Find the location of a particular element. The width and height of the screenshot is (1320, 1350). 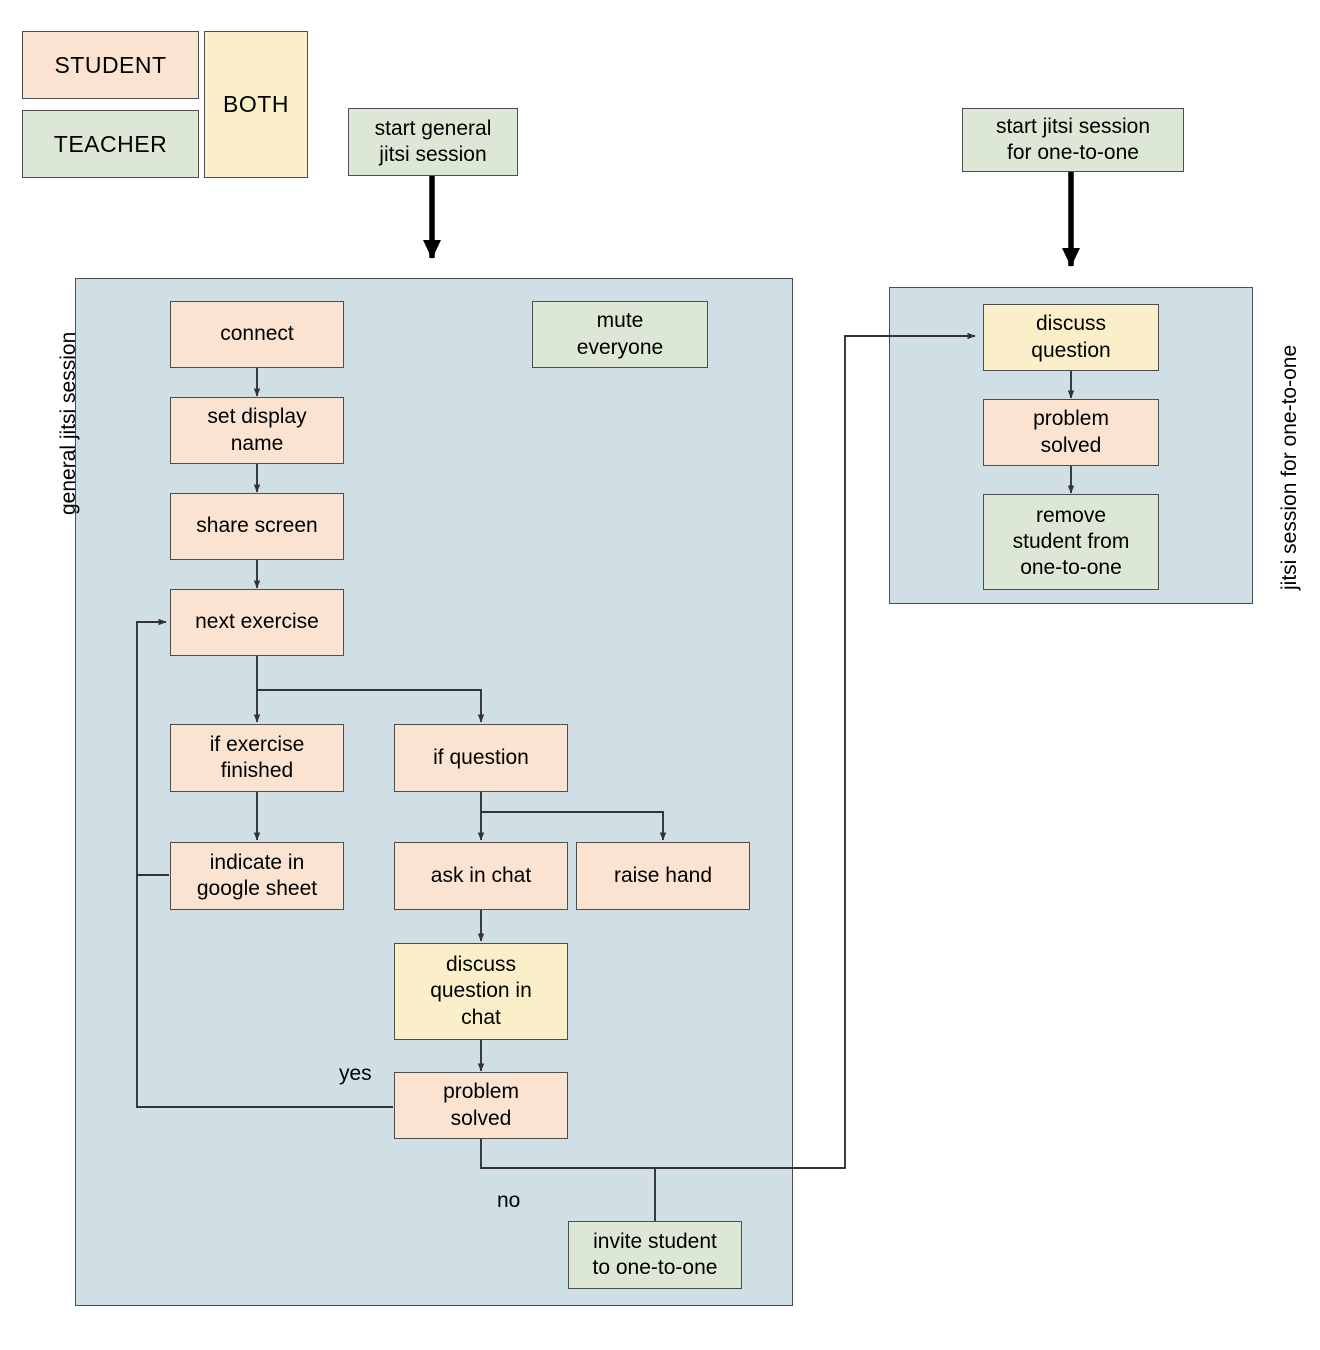

node-label: if question is located at coordinates (481, 757).